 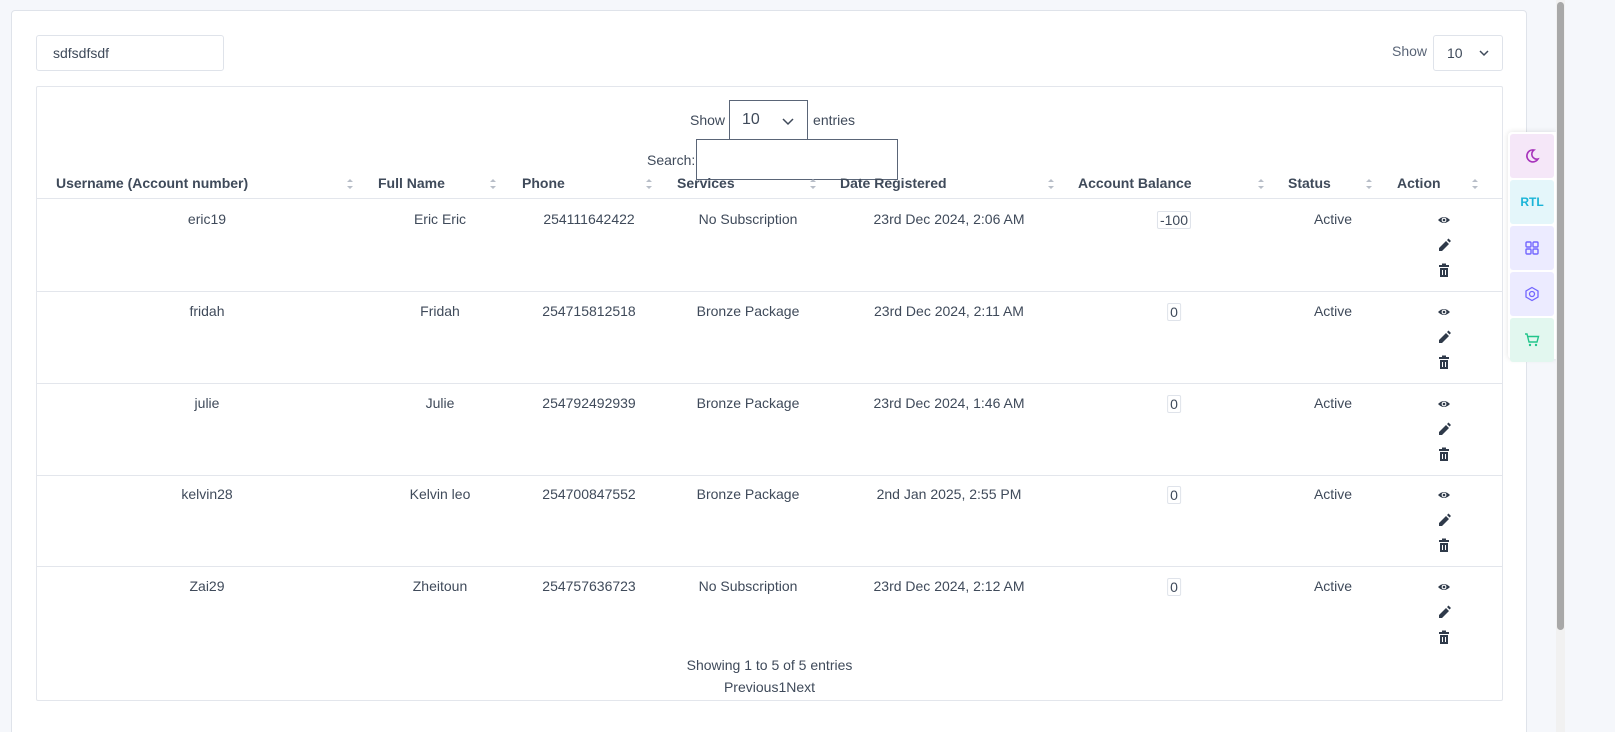 What do you see at coordinates (949, 219) in the screenshot?
I see `cell-date: 23rd Dec 2024, 2:06 AM` at bounding box center [949, 219].